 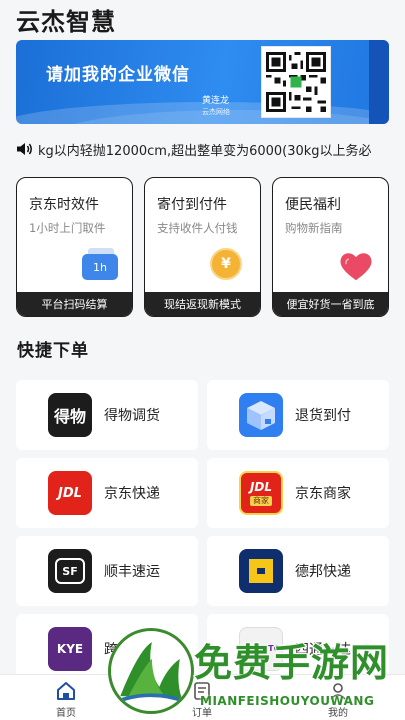 What do you see at coordinates (323, 494) in the screenshot?
I see `item-label: 京东商家` at bounding box center [323, 494].